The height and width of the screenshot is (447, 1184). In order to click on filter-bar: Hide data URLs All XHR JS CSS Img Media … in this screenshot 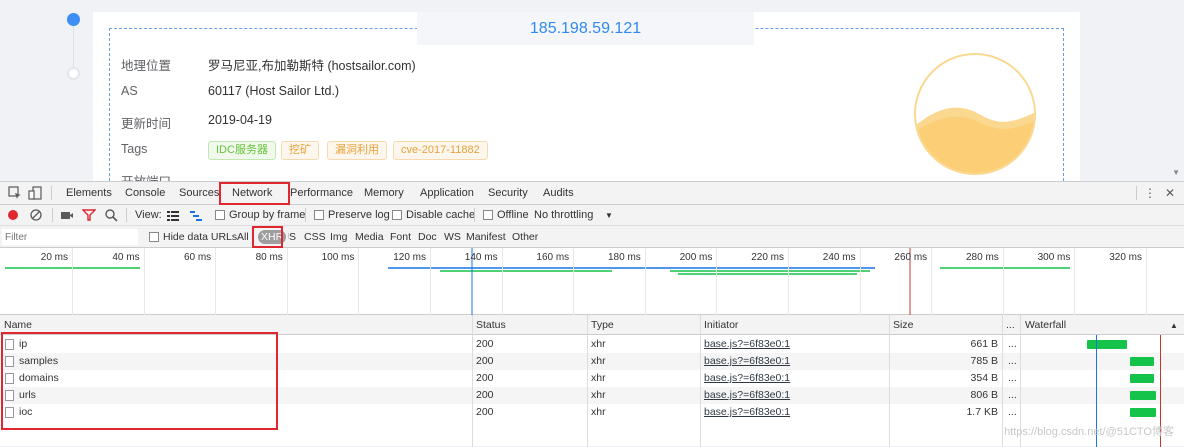, I will do `click(592, 237)`.